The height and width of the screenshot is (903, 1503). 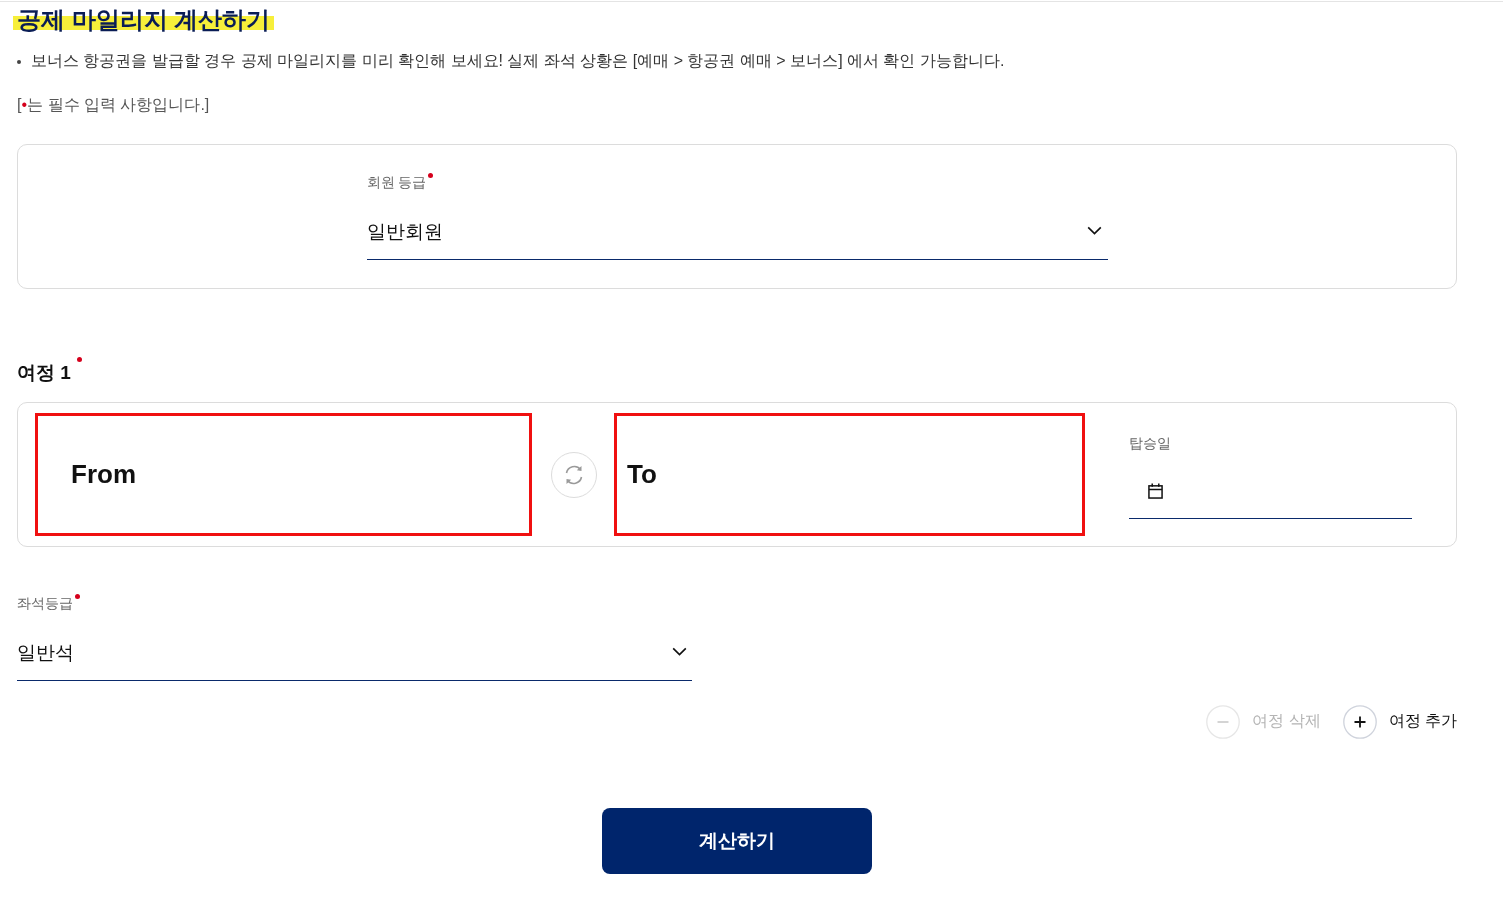 I want to click on field-label: 회원 등급, so click(x=396, y=182).